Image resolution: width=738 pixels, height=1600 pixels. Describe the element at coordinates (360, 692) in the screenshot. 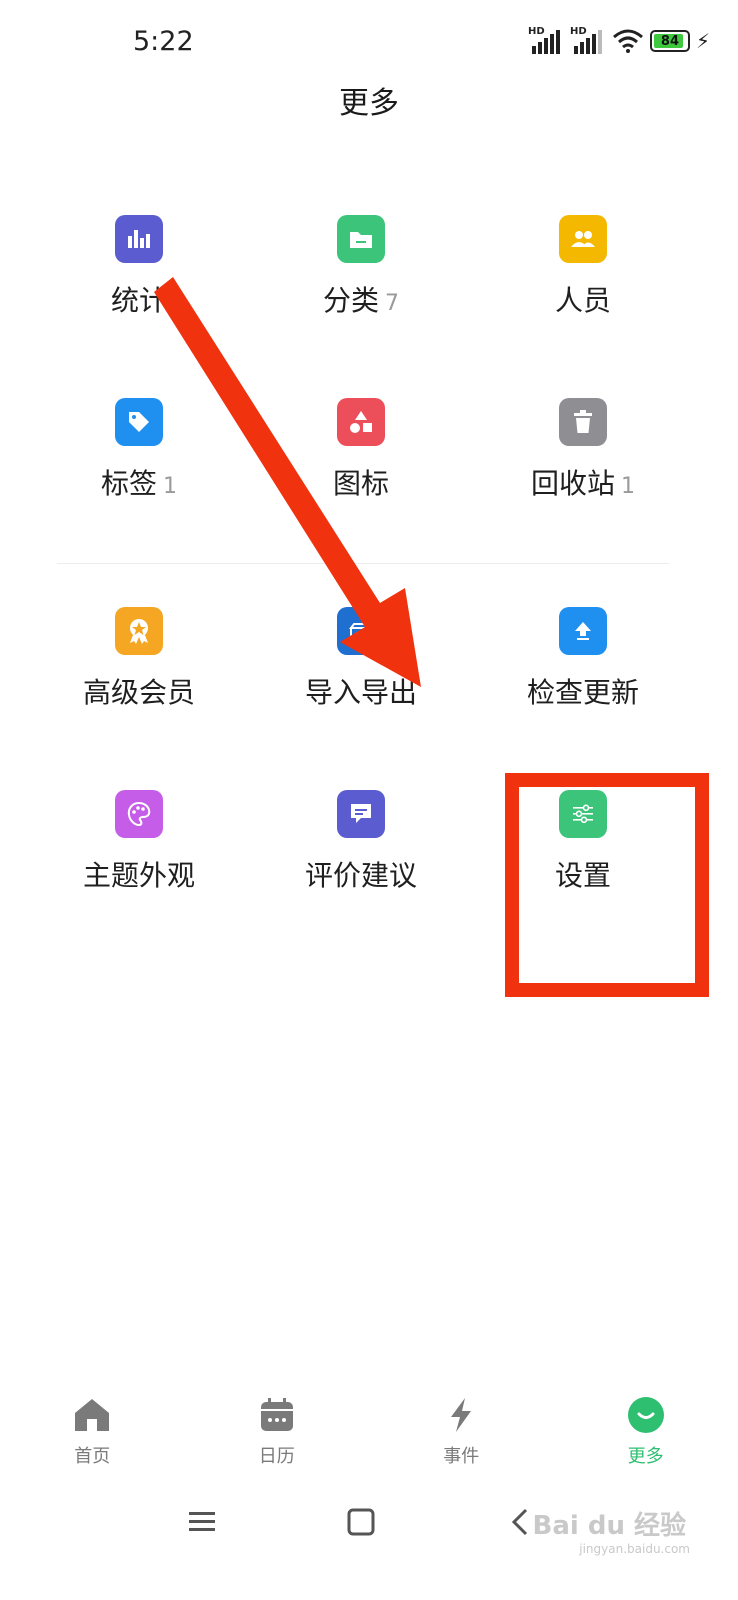

I see `tile-label: 导入导出` at that location.